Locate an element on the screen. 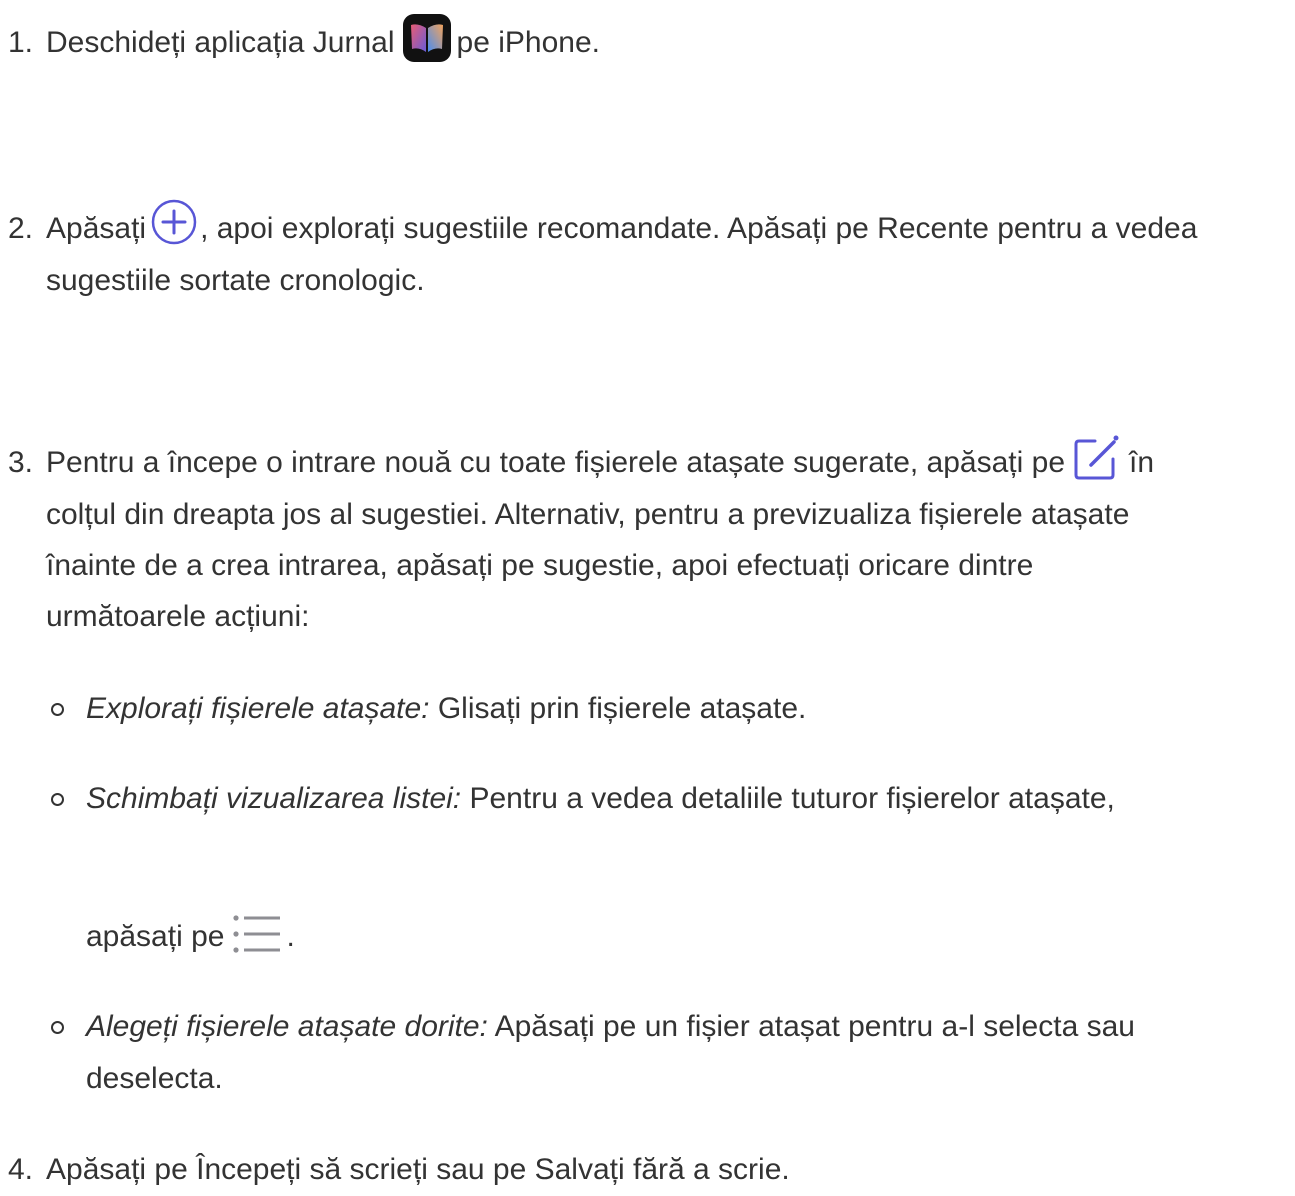 This screenshot has width=1295, height=1196. sub-item-text: Glisați prin fișierele atașate. is located at coordinates (618, 708).